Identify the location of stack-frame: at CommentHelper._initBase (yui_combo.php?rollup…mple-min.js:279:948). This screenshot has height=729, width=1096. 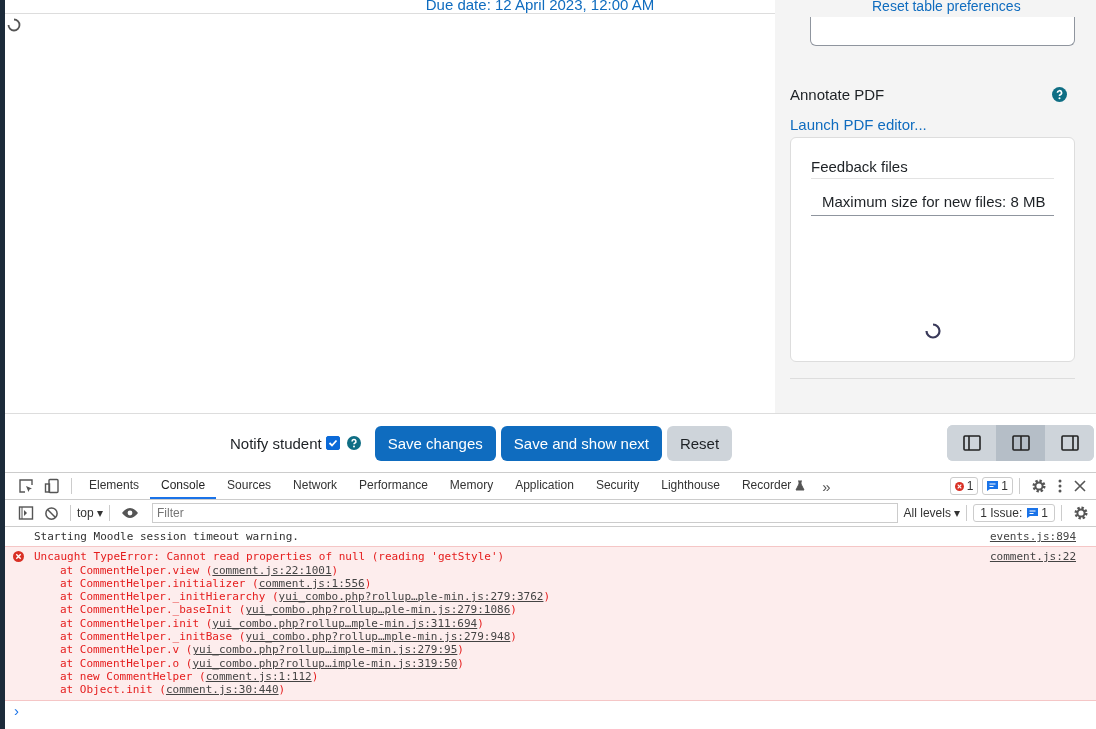
(544, 637).